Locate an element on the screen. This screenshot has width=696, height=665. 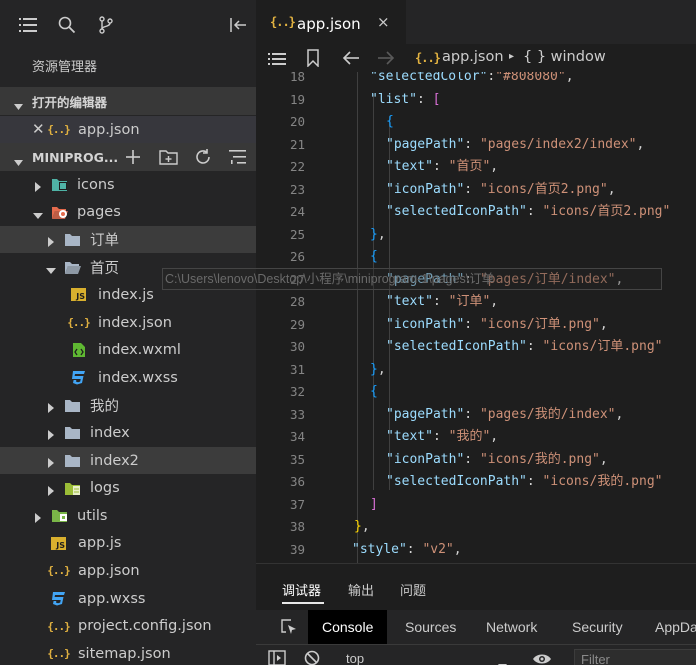
tree-item: {..} sitemap.json is located at coordinates (128, 652).